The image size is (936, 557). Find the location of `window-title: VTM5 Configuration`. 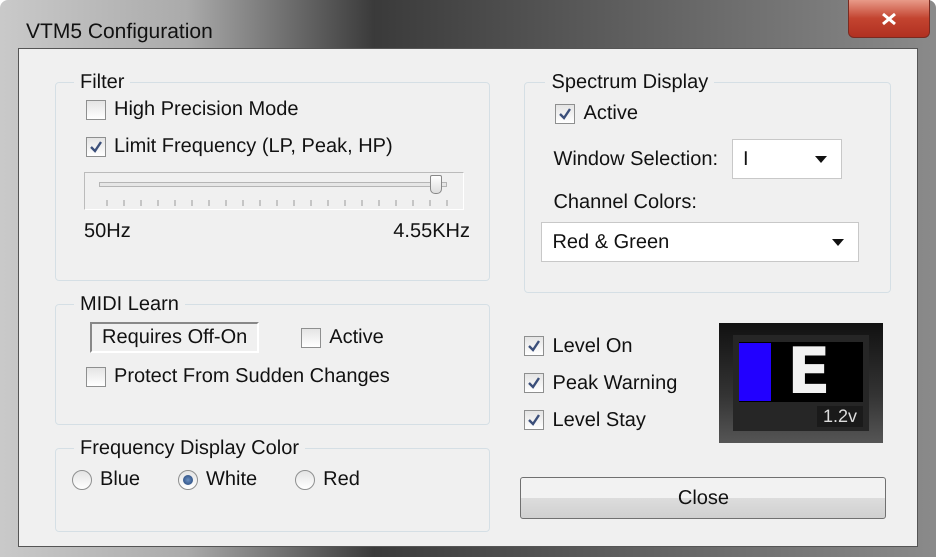

window-title: VTM5 Configuration is located at coordinates (119, 32).